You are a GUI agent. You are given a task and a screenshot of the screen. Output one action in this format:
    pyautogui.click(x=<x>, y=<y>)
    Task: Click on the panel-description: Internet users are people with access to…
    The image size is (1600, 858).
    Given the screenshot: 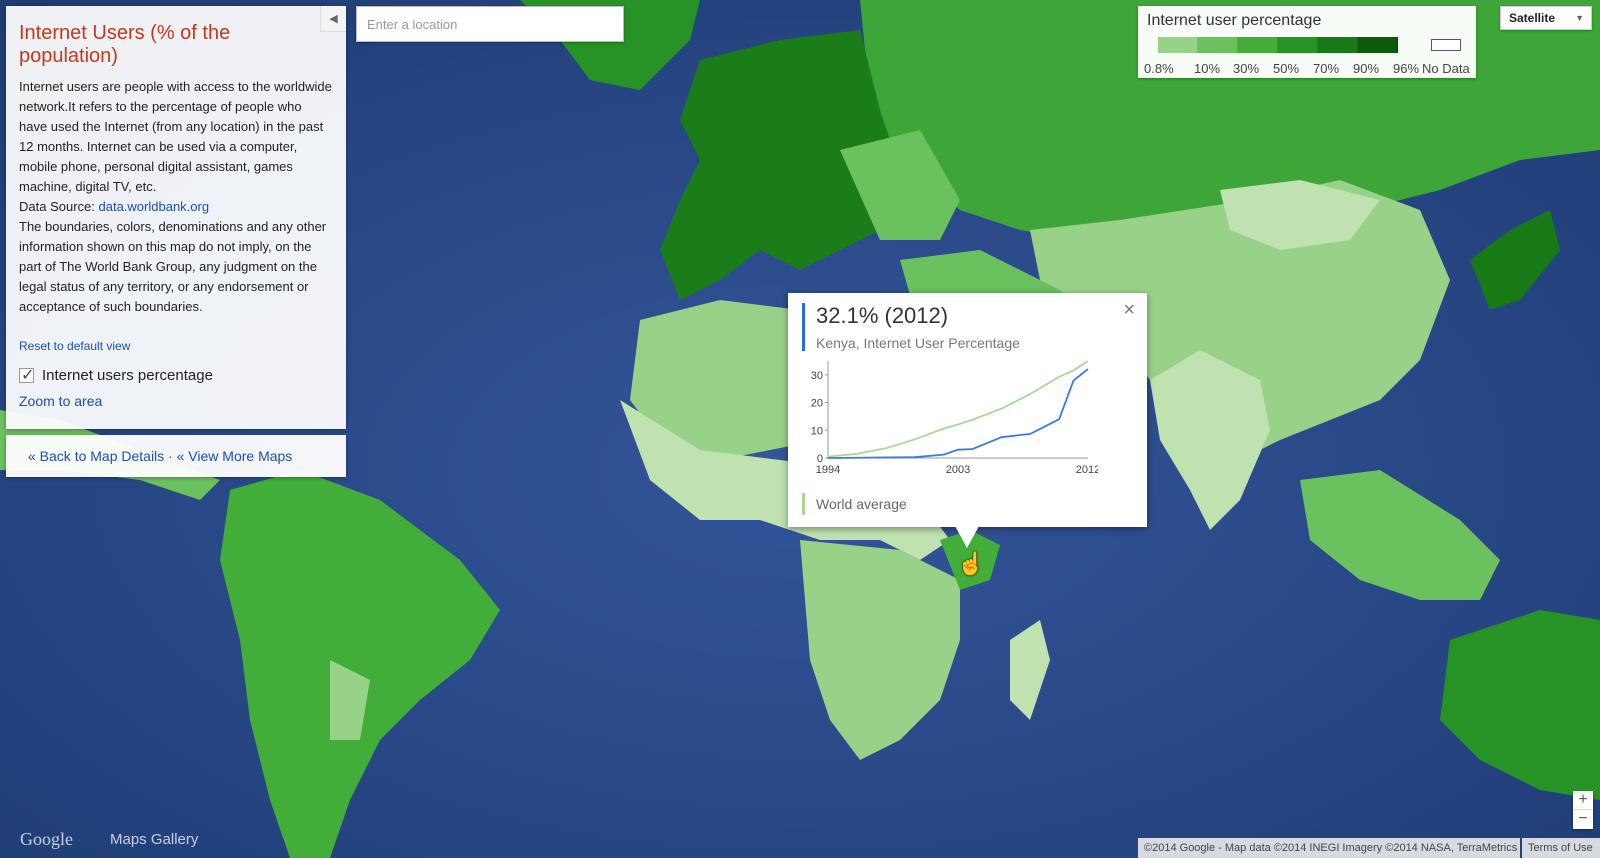 What is the action you would take?
    pyautogui.click(x=176, y=197)
    